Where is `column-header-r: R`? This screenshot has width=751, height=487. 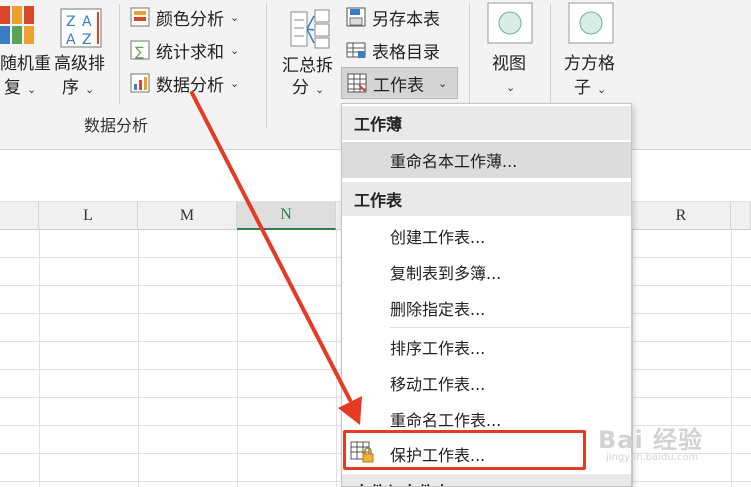 column-header-r: R is located at coordinates (681, 216).